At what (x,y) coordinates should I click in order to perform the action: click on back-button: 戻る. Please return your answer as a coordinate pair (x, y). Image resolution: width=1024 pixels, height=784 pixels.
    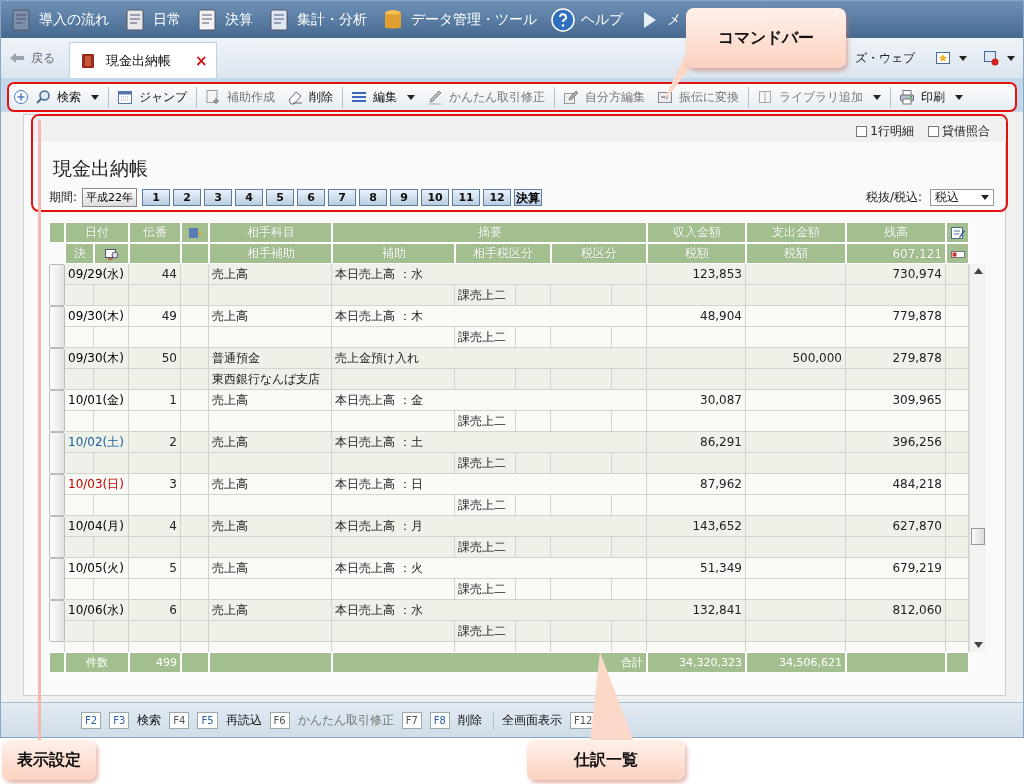
    Looking at the image, I should click on (32, 58).